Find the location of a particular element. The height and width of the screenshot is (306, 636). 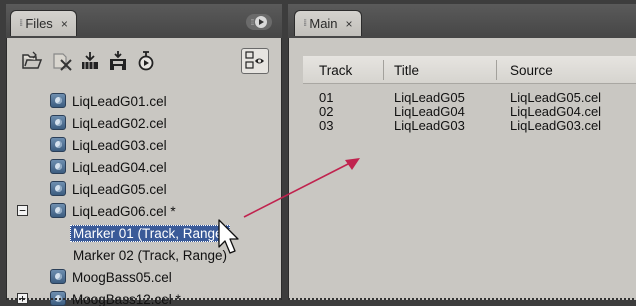

files-toolbar is located at coordinates (145, 63).